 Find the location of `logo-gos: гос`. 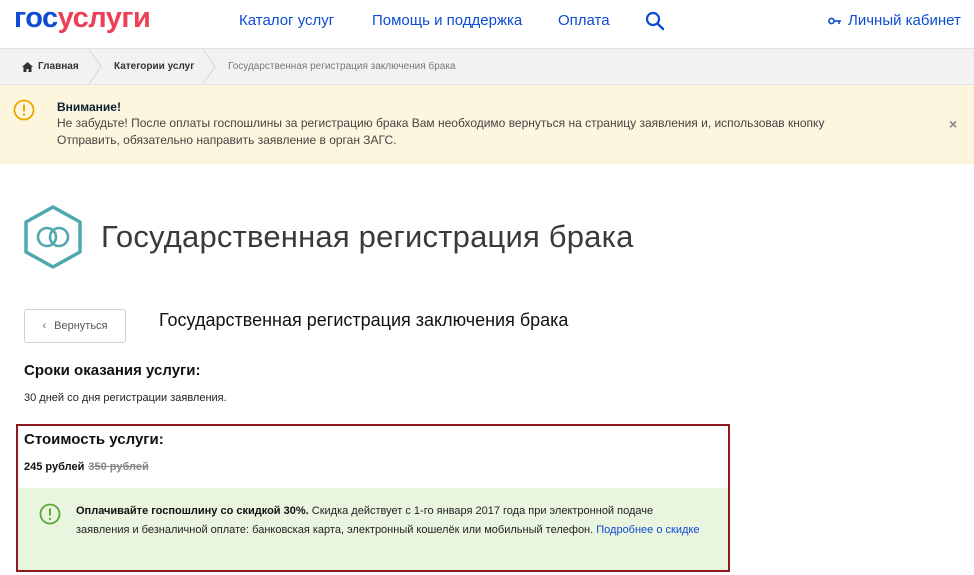

logo-gos: гос is located at coordinates (36, 18).